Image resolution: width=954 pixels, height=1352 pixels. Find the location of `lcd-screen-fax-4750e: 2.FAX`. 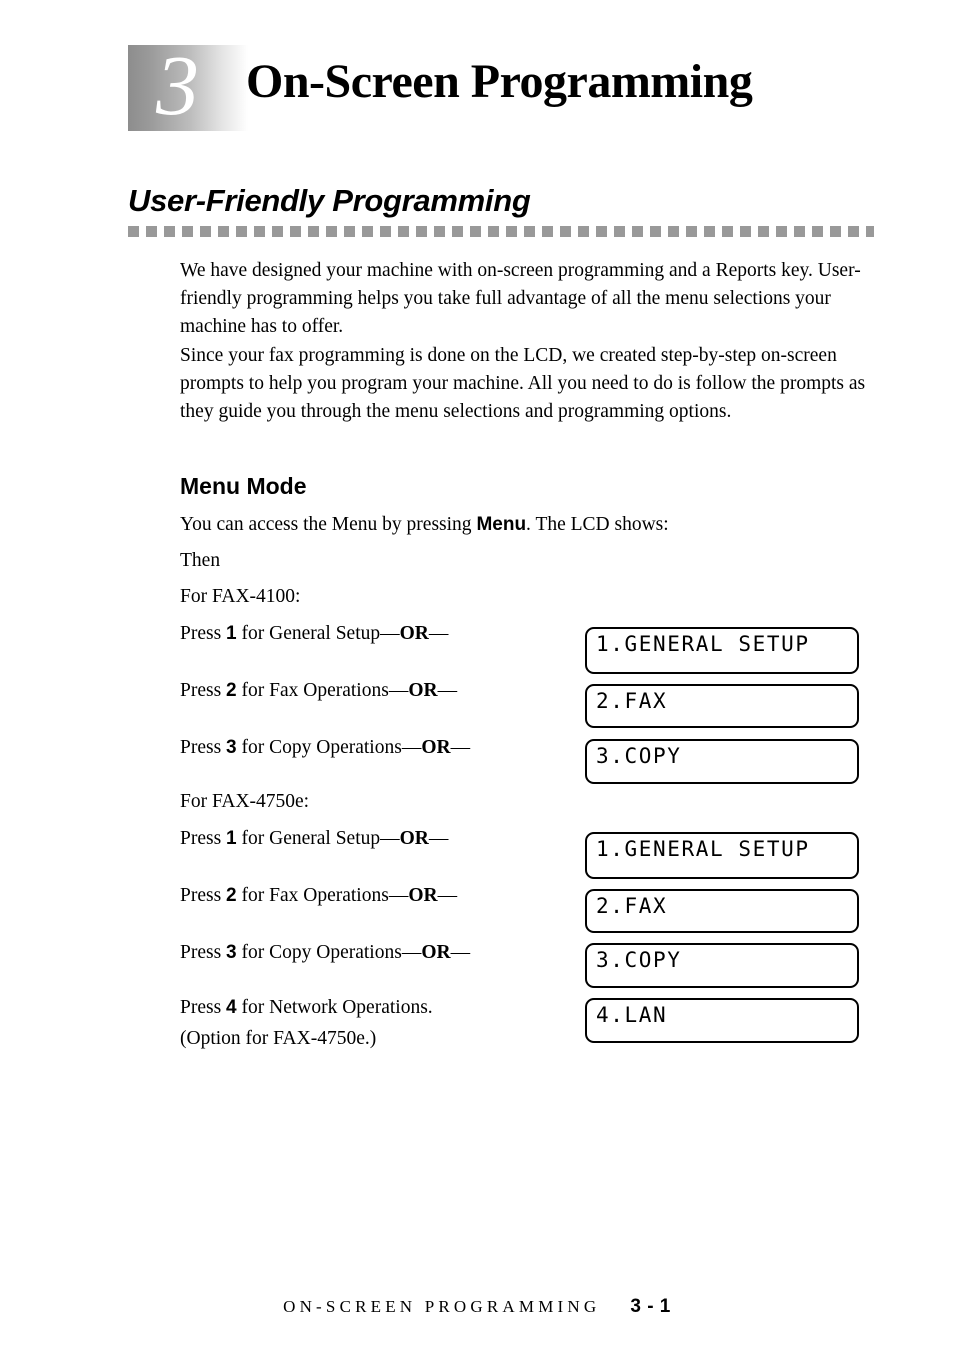

lcd-screen-fax-4750e: 2.FAX is located at coordinates (722, 911).